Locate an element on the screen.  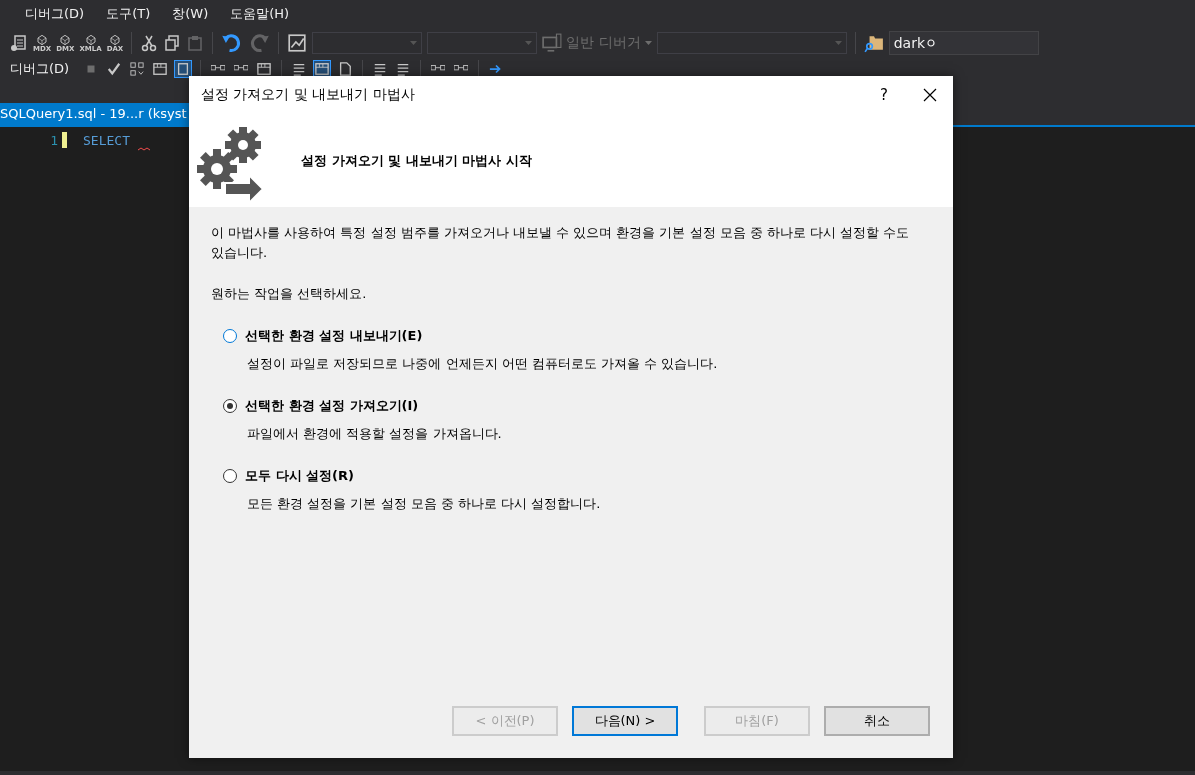
debugger-label: 일반 디버거 is located at coordinates (603, 43).